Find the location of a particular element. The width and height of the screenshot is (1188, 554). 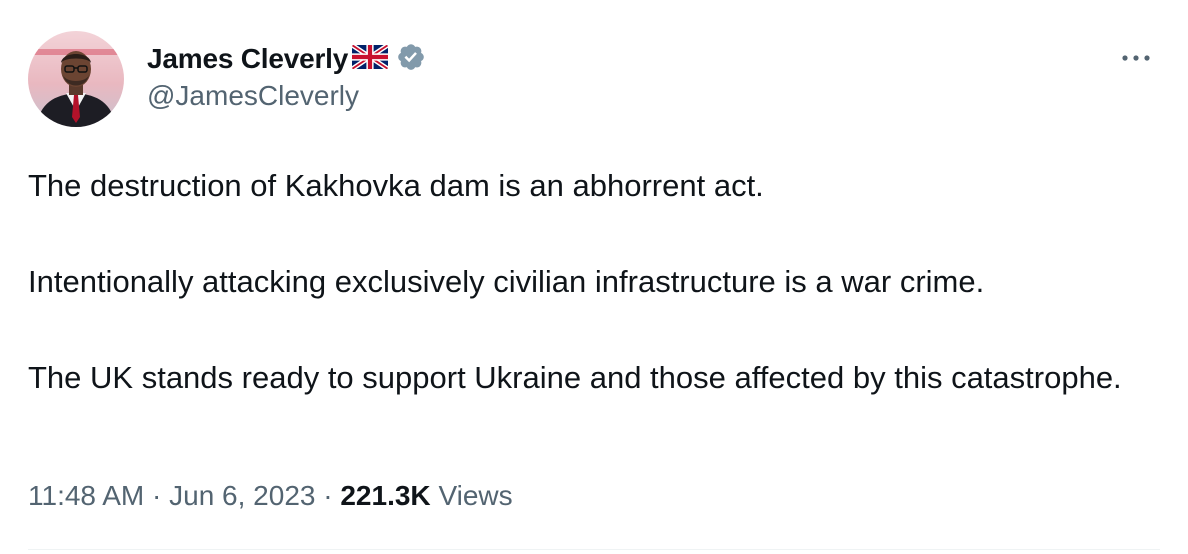

tweet-metadata: 11:48 AM · Jun 6, 2023 · 221.3K Views is located at coordinates (270, 496).